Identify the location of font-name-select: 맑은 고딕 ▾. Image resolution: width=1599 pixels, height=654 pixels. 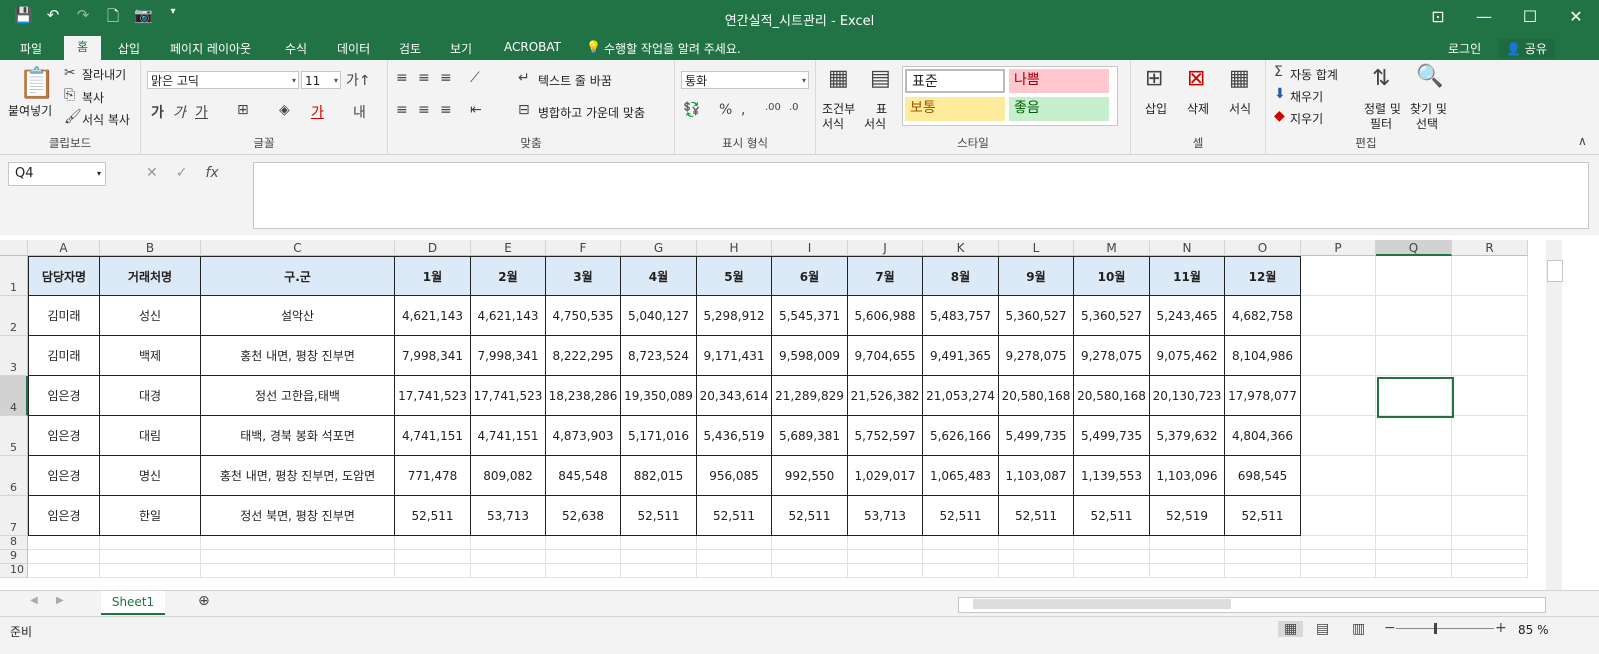
(223, 80).